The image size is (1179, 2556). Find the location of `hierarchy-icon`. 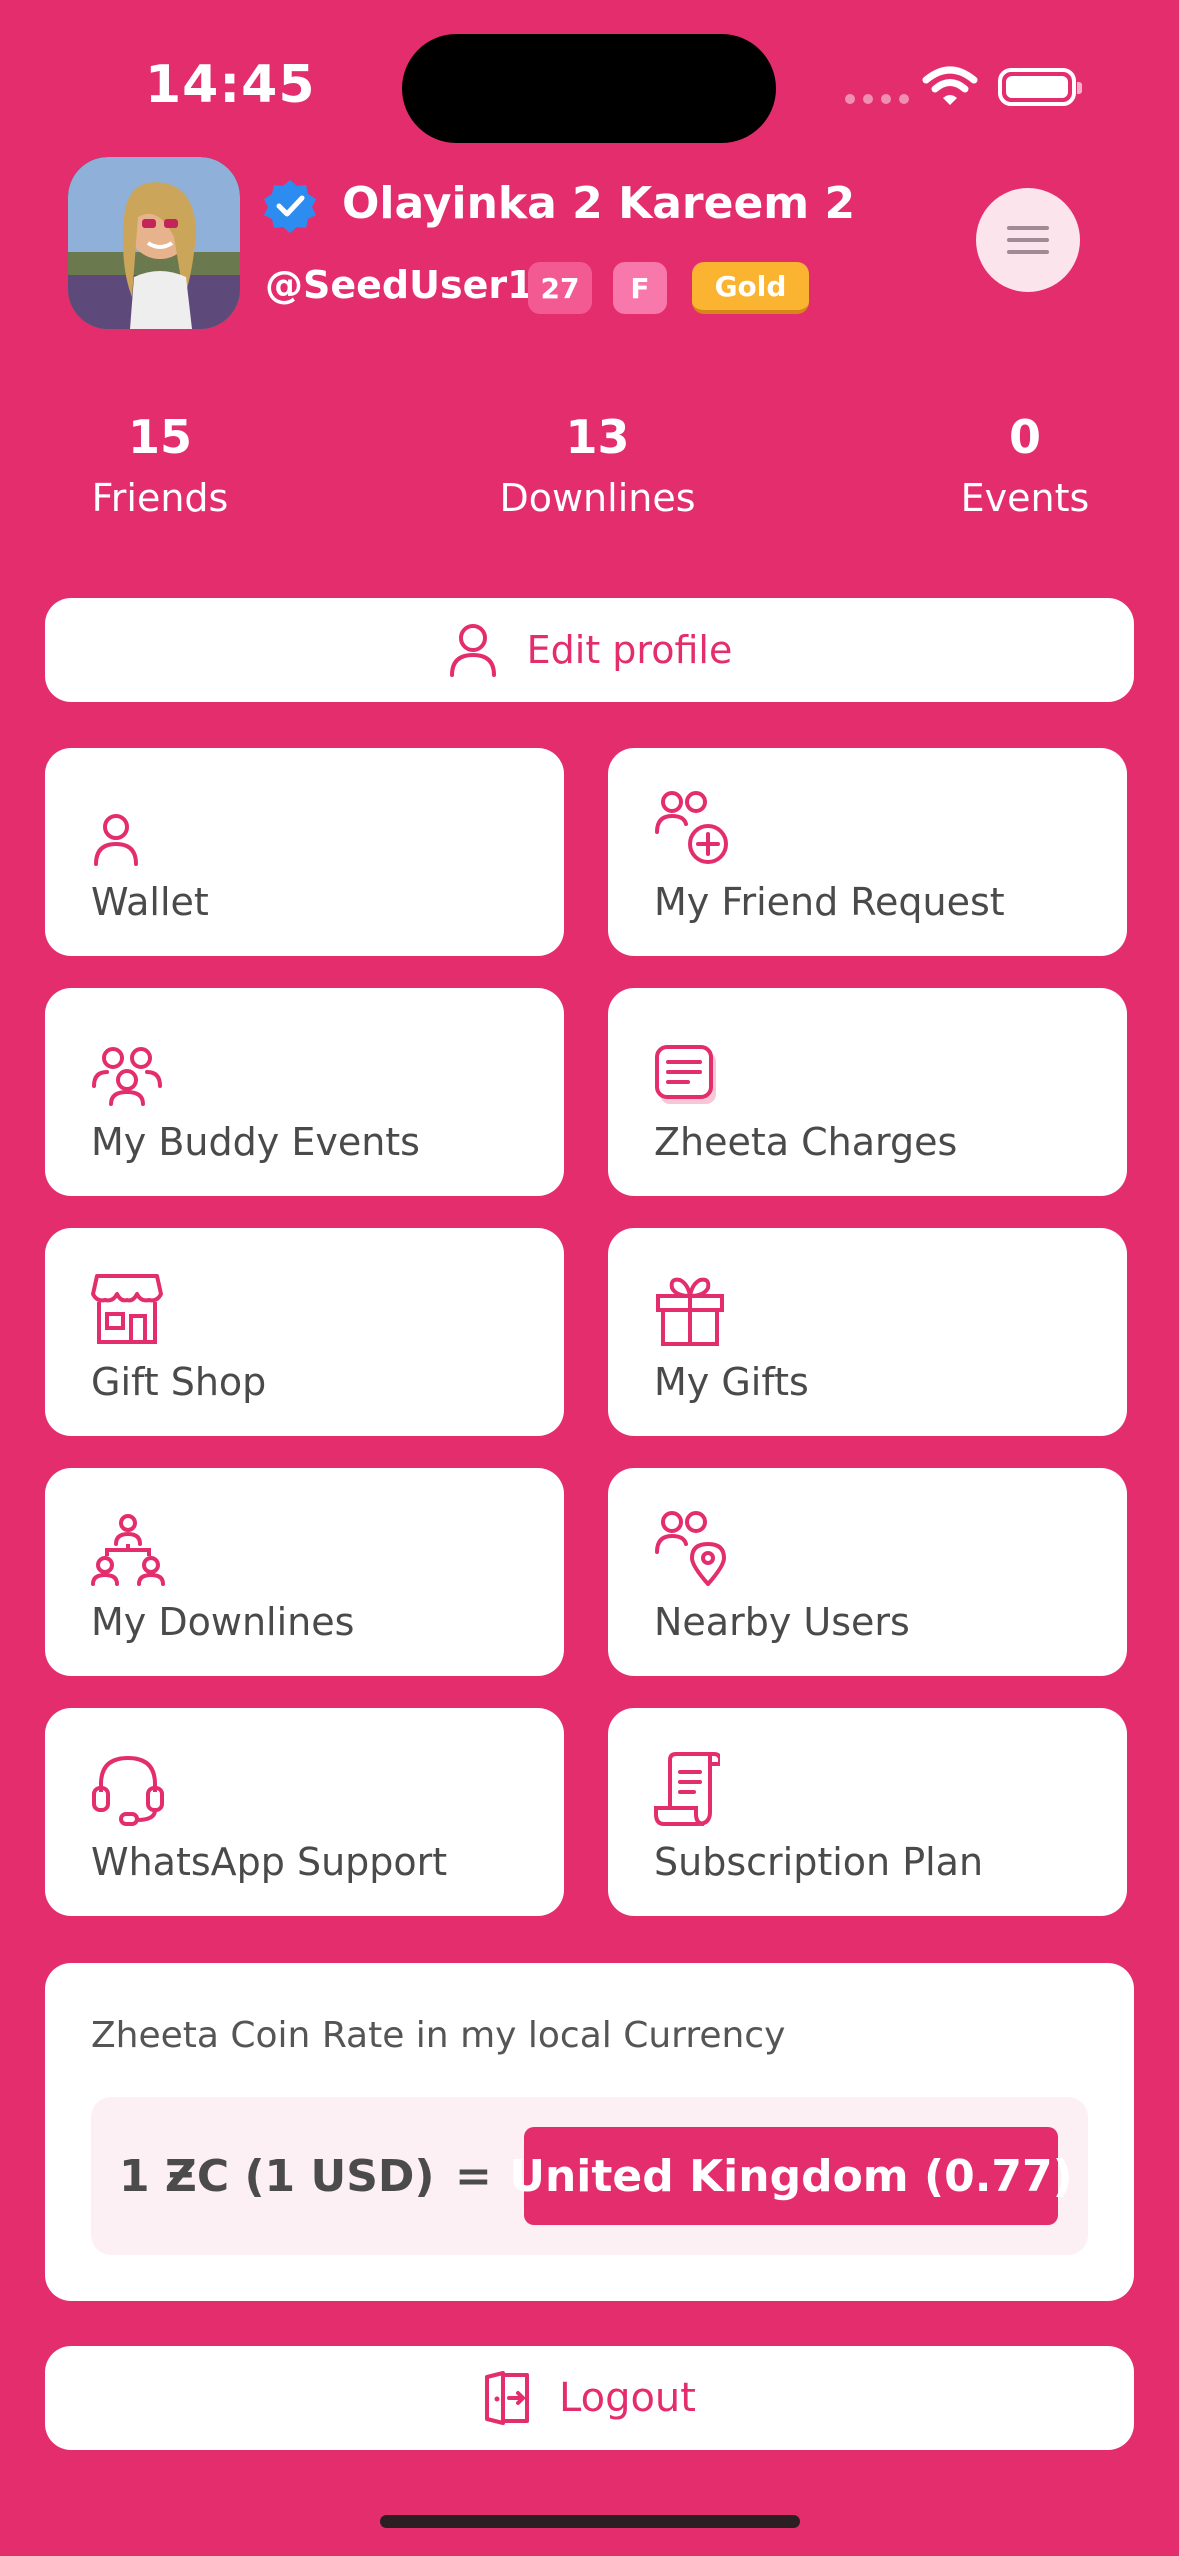

hierarchy-icon is located at coordinates (128, 1550).